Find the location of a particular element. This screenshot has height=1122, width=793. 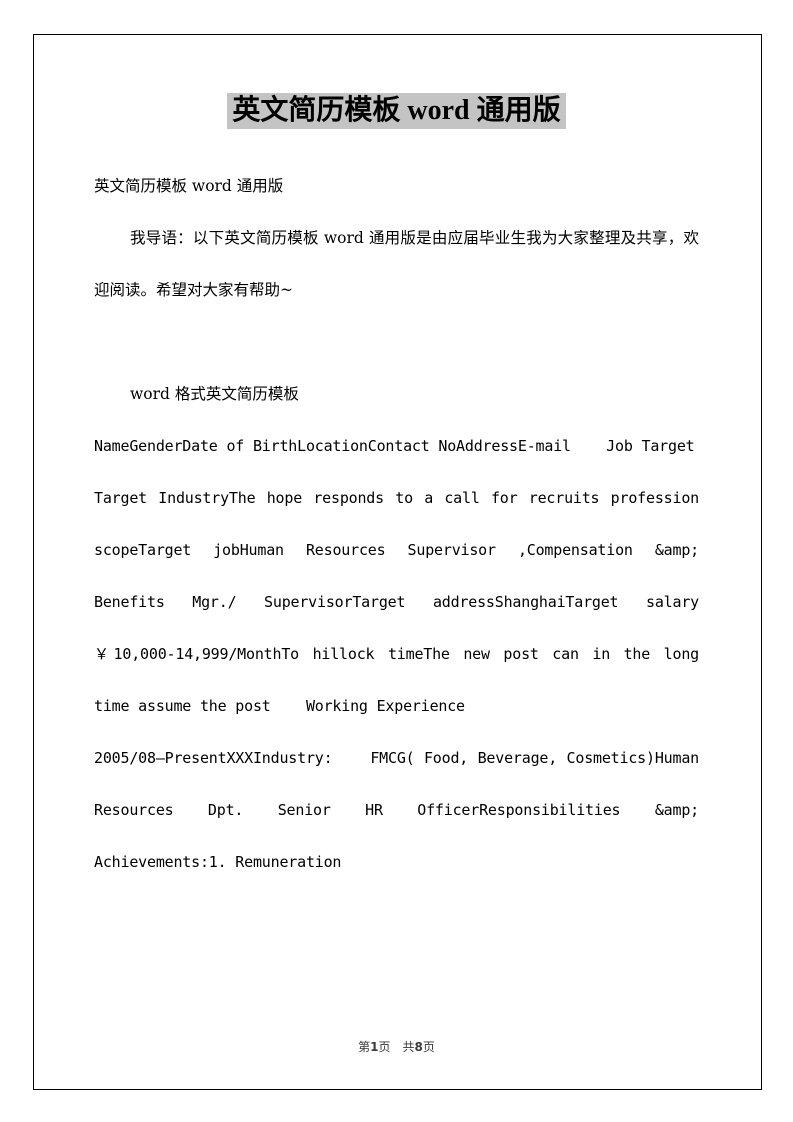

footer-total-suffix: 页 is located at coordinates (428, 1047).